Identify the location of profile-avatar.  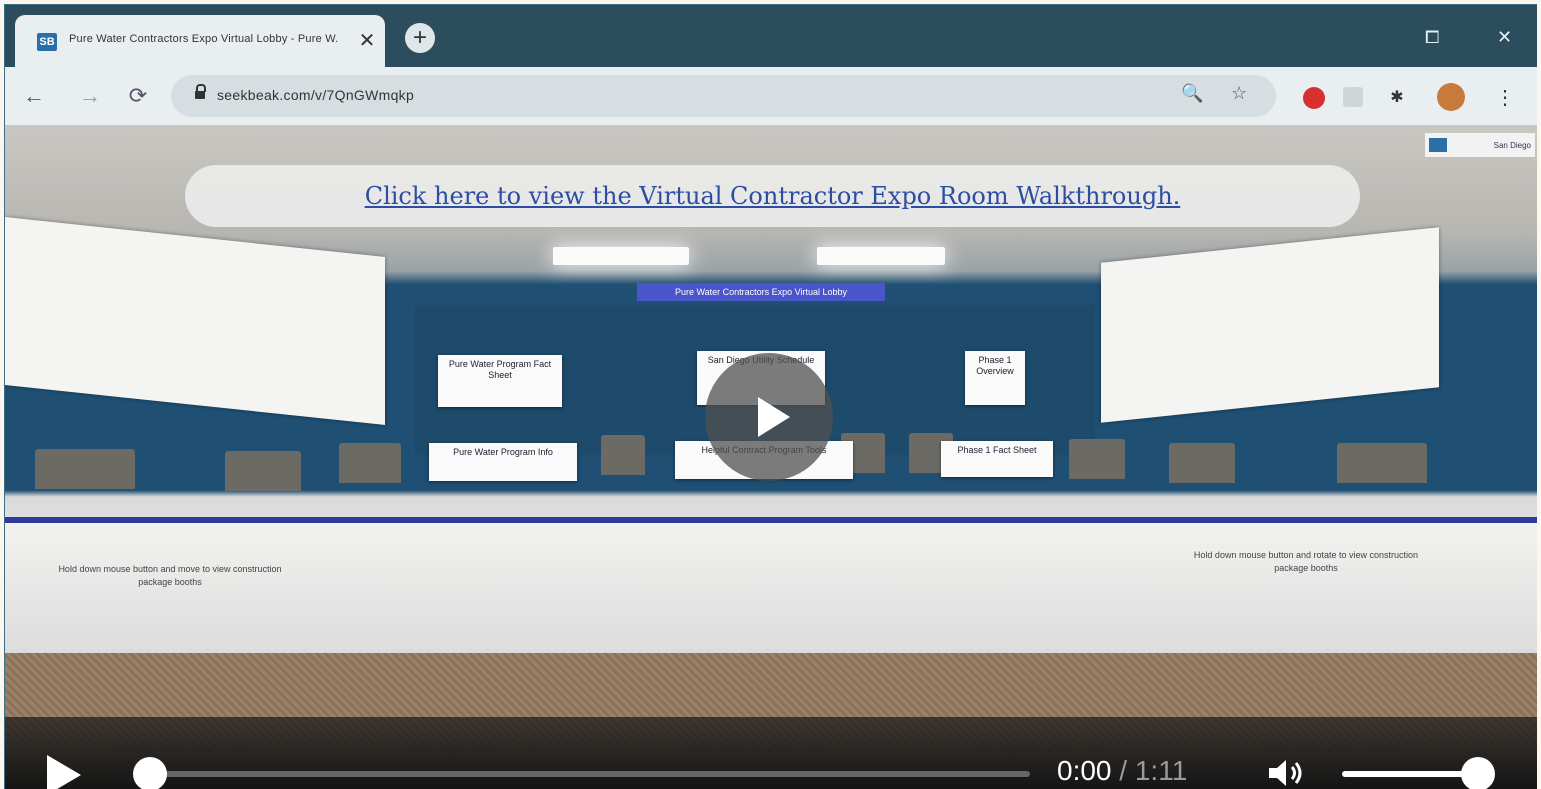
(1451, 97).